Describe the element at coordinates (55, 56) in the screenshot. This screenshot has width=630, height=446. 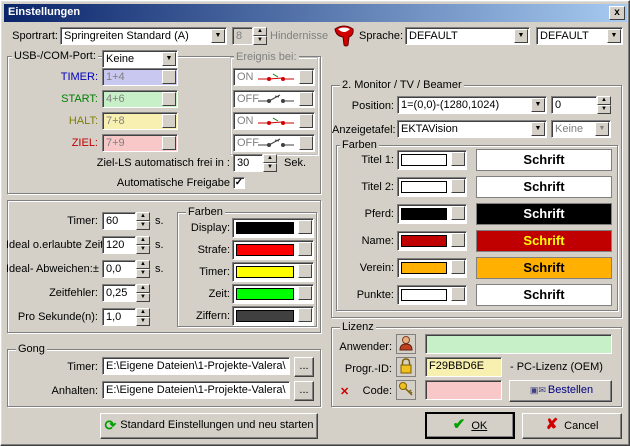
I see `usb-port-label: USB-/COM-Port:` at that location.